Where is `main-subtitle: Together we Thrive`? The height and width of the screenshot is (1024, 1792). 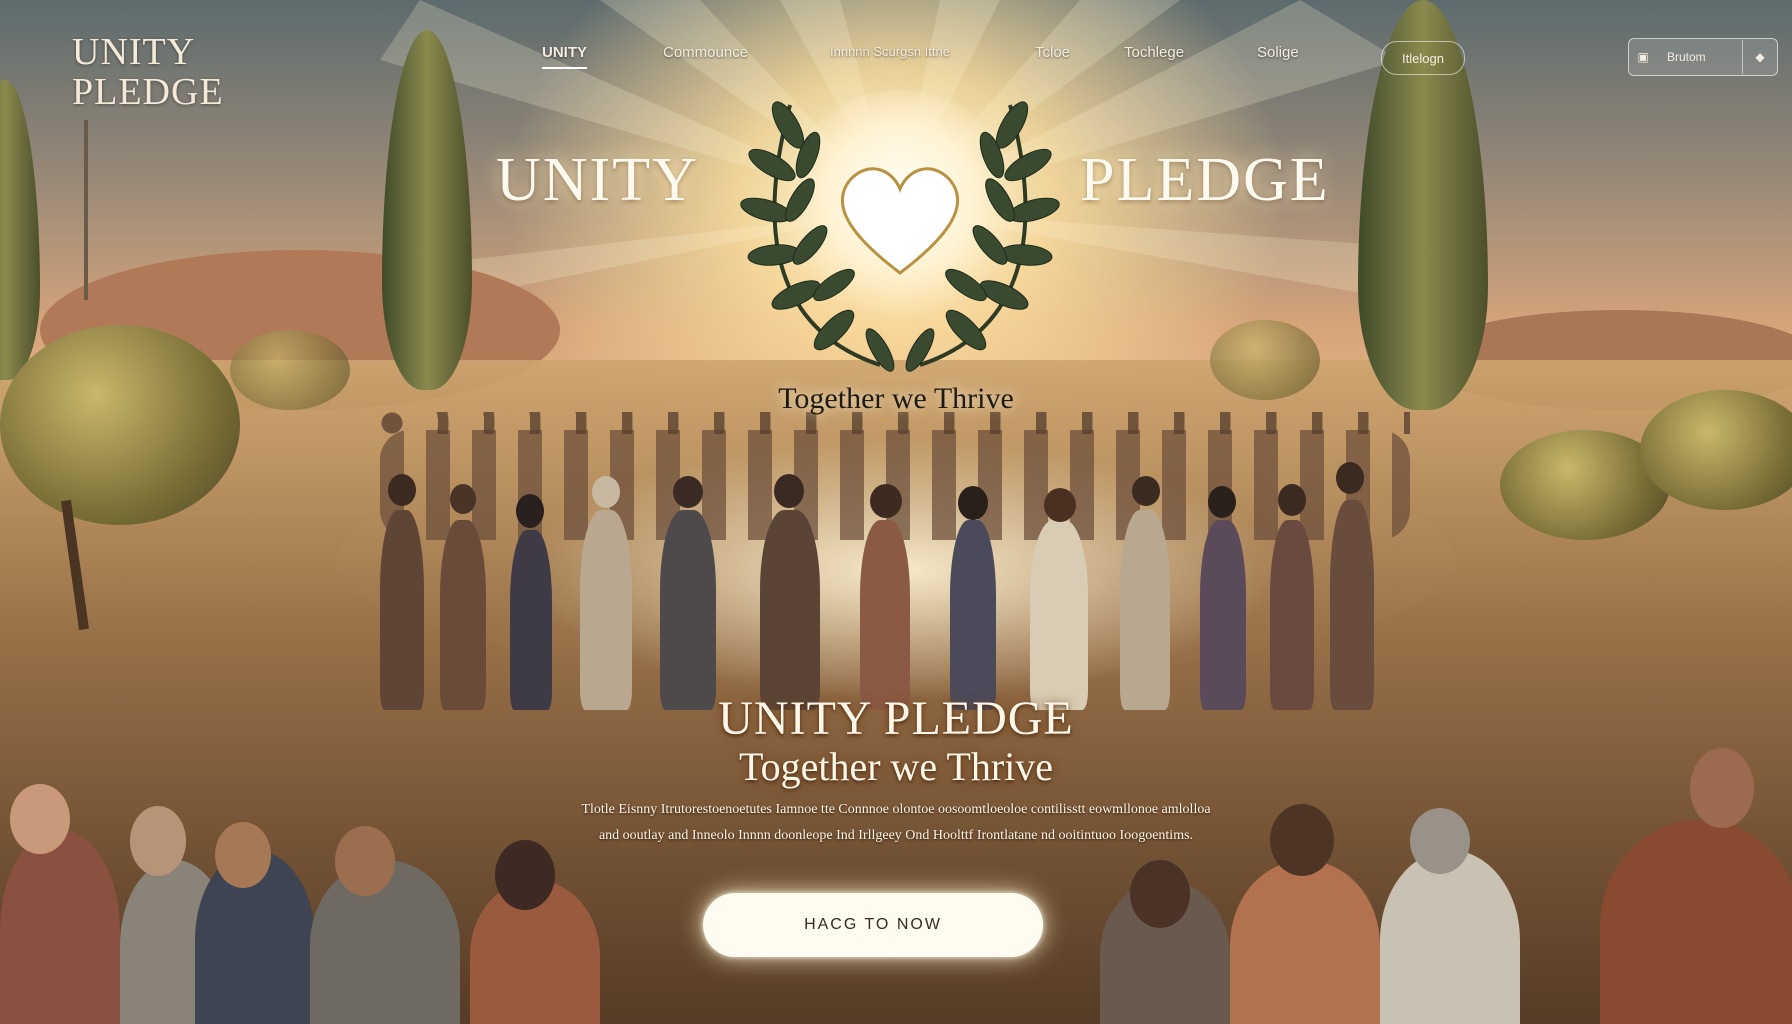 main-subtitle: Together we Thrive is located at coordinates (896, 766).